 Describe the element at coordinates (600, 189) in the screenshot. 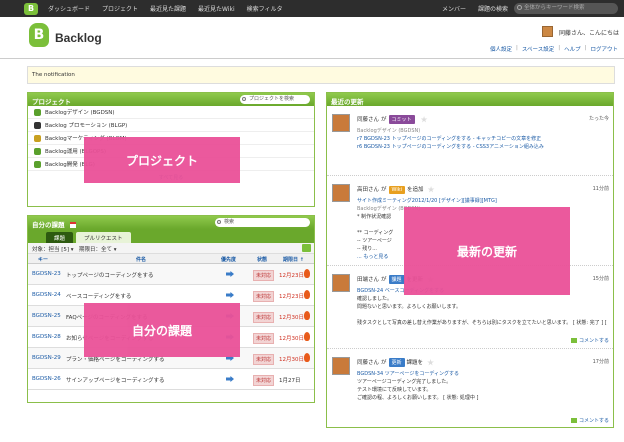

I see `feed-time: 11分前` at that location.